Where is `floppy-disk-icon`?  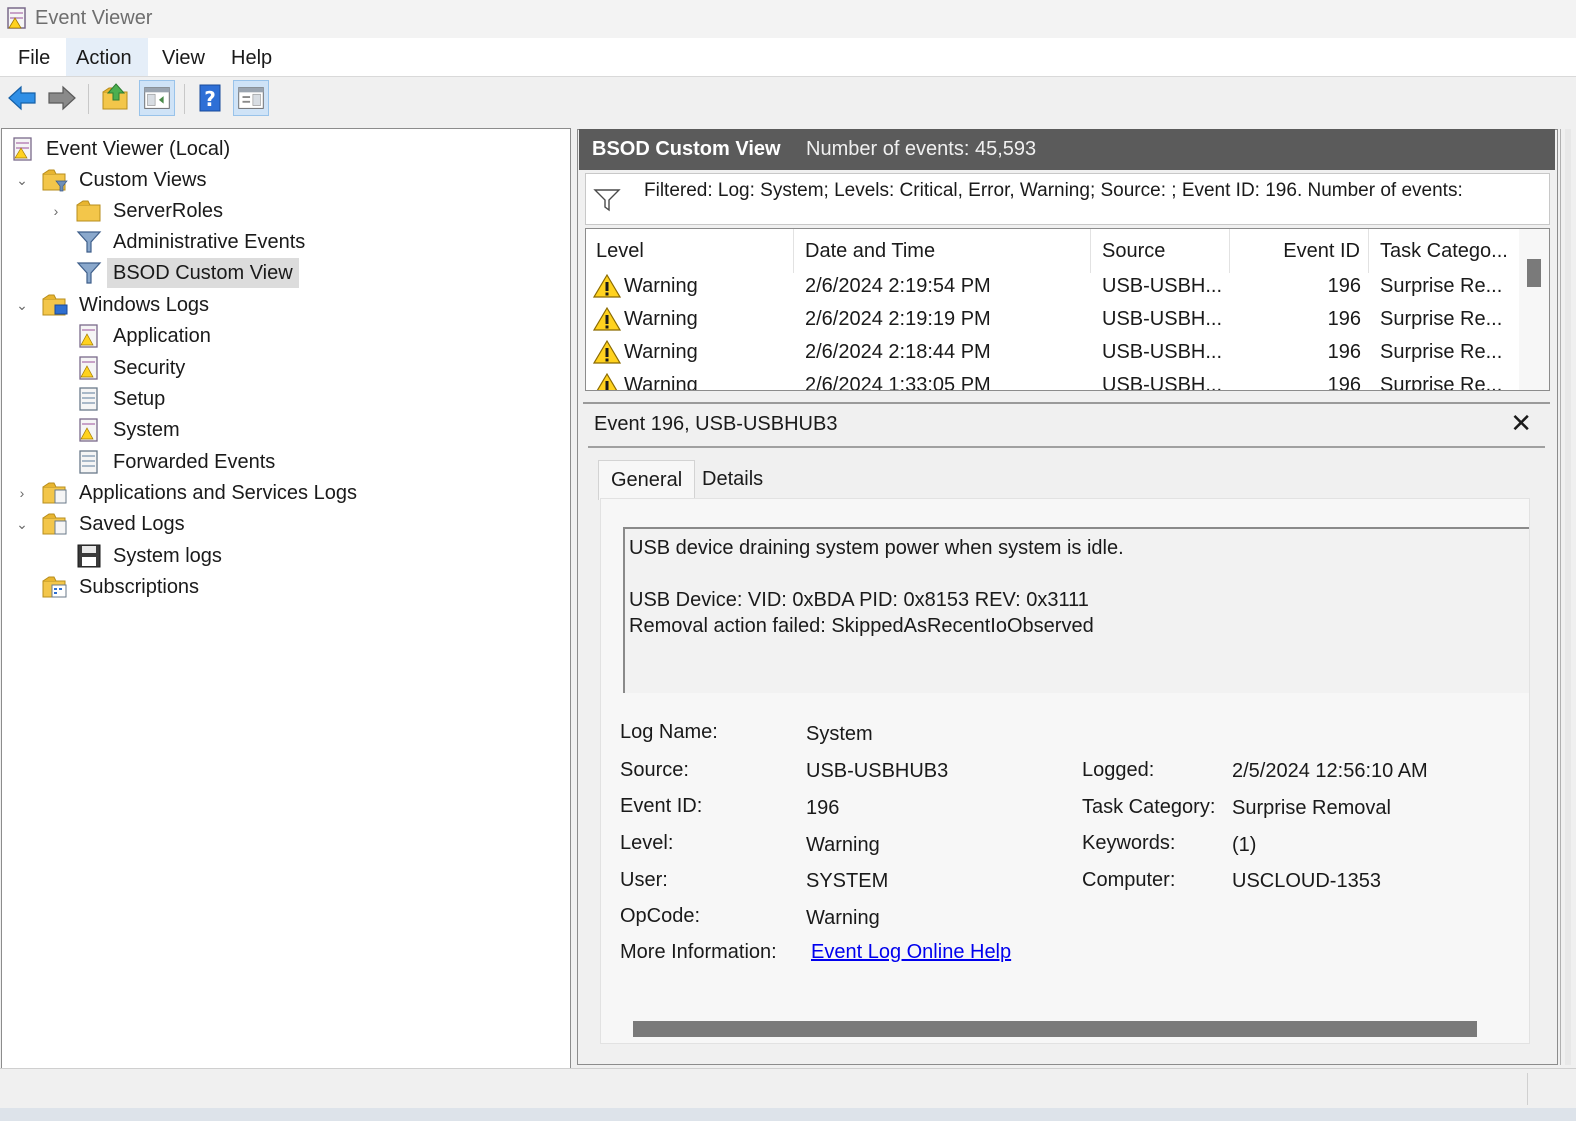 floppy-disk-icon is located at coordinates (89, 556).